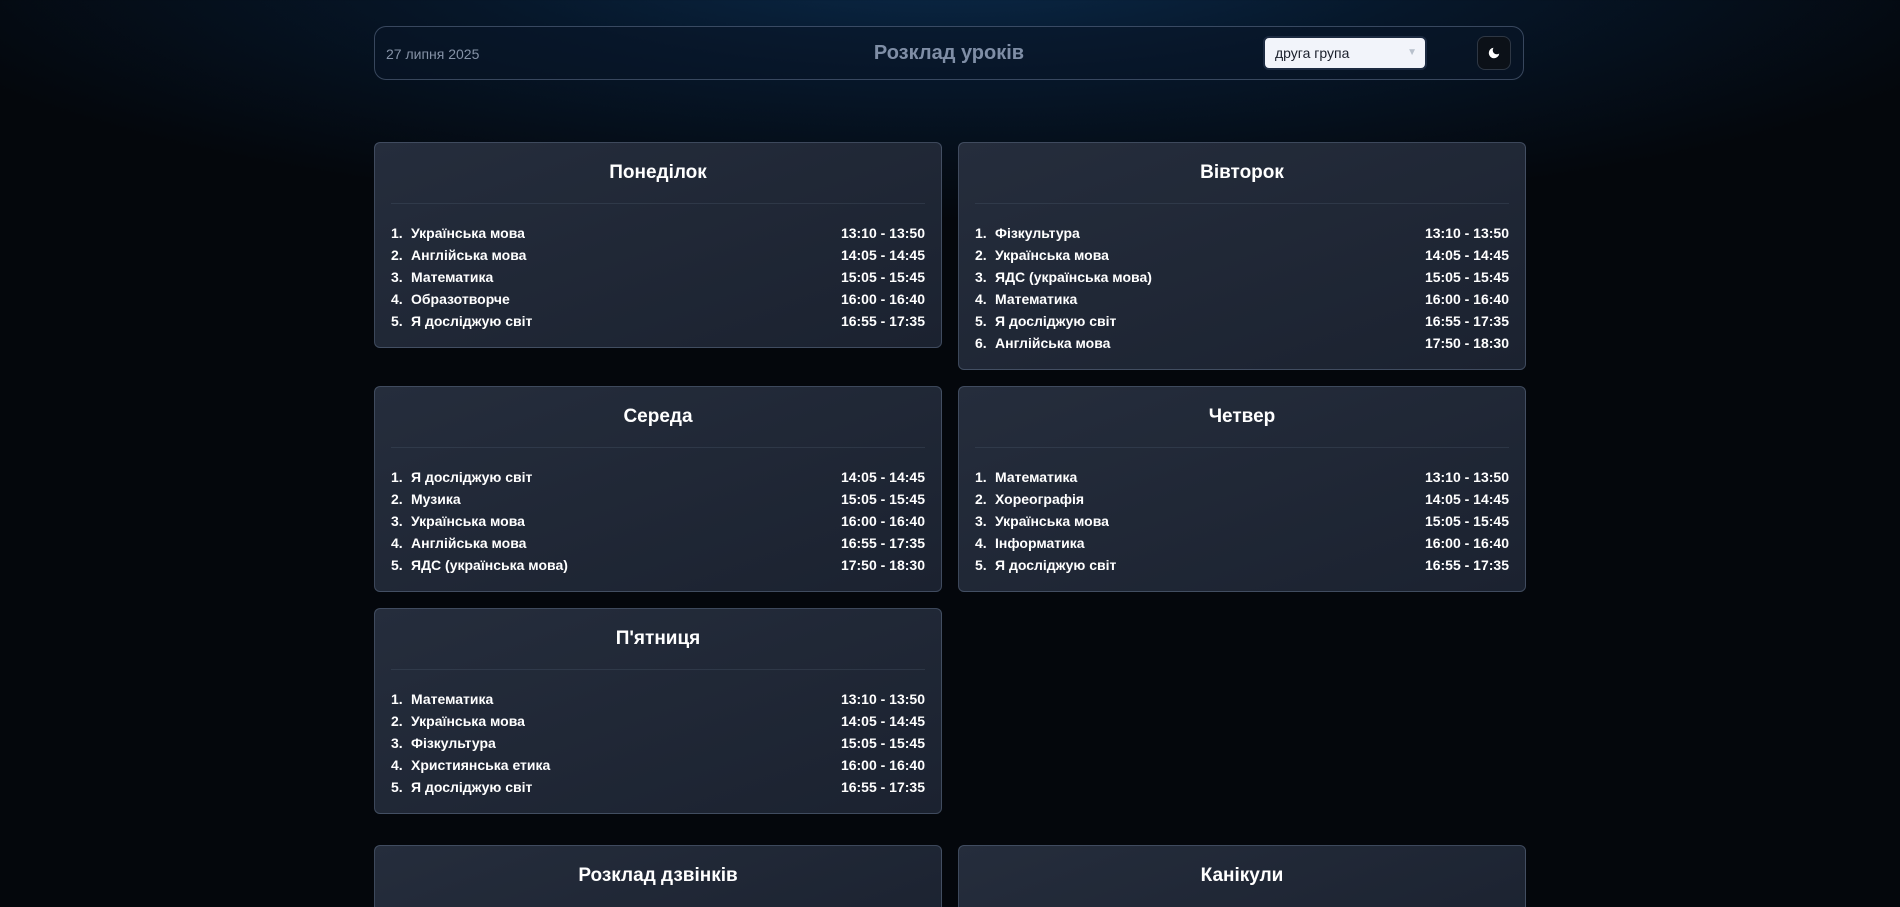  What do you see at coordinates (1040, 543) in the screenshot?
I see `lesson-name: Інформатика` at bounding box center [1040, 543].